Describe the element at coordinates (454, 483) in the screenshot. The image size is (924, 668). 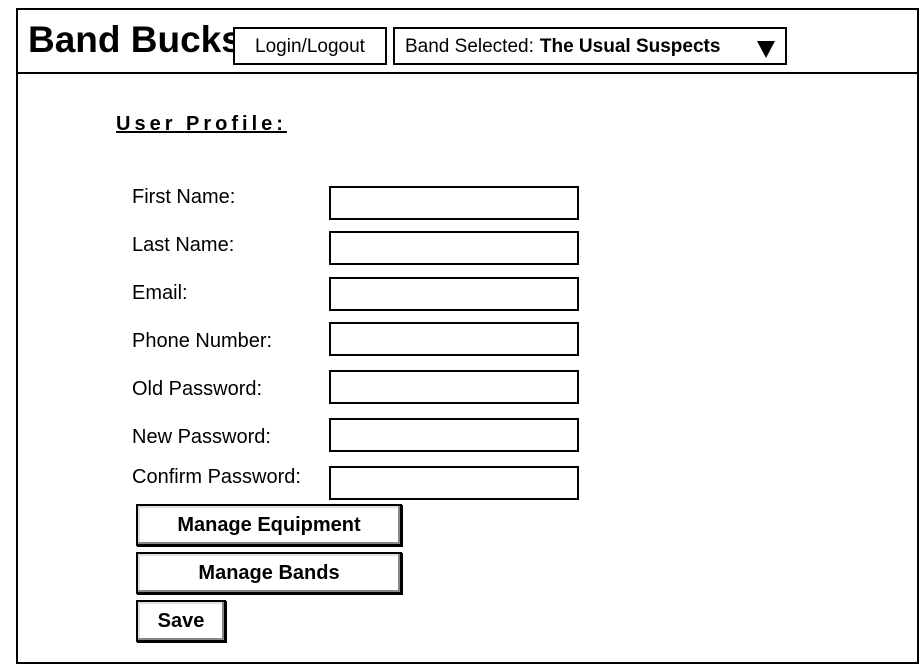
I see `confirm-password-field` at that location.